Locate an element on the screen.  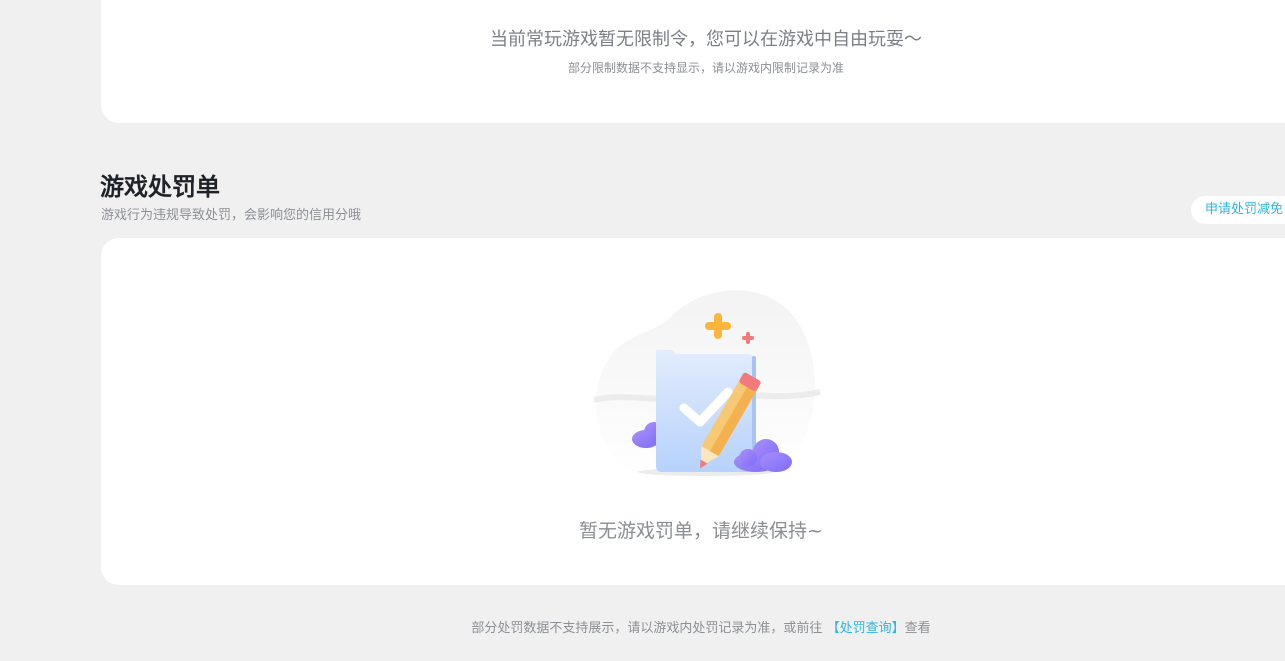
restriction-subnote: 部分限制数据不支持显示，请以游戏内限制记录为准 is located at coordinates (705, 68).